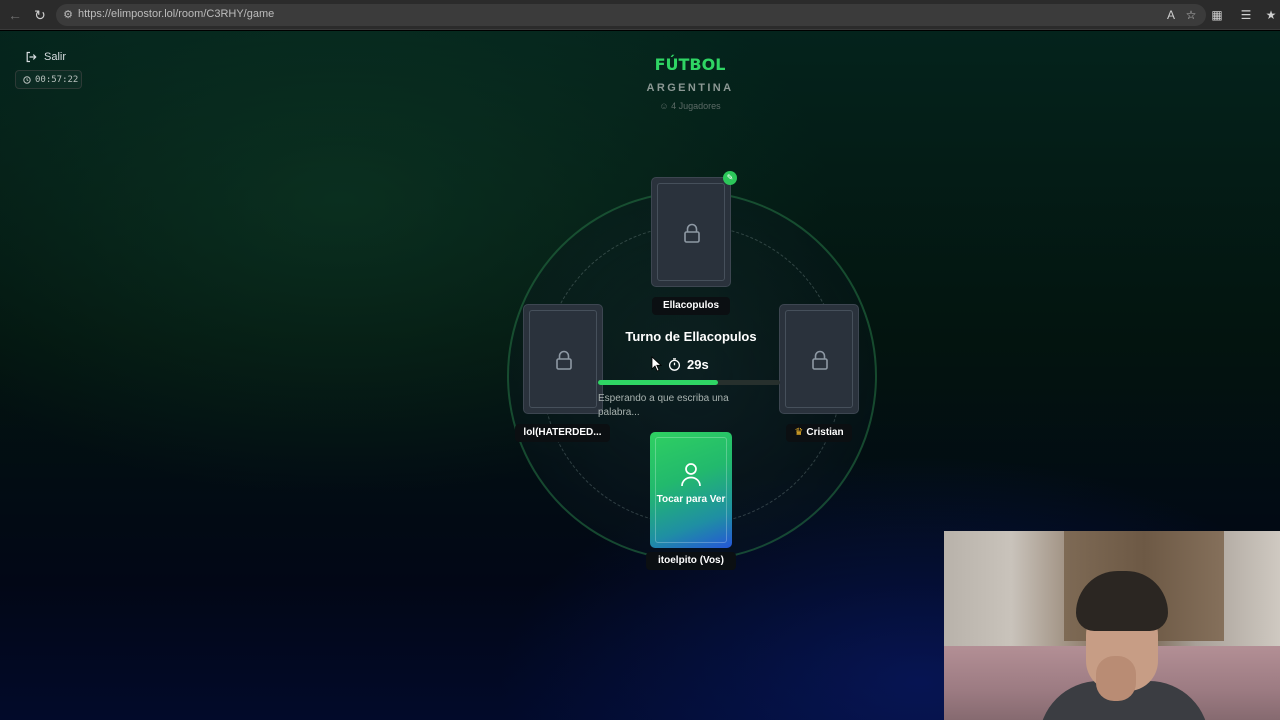  Describe the element at coordinates (631, 15) in the screenshot. I see `address-bar: ⚙ https://elimpostor.lol/room/C3RHY/game` at that location.